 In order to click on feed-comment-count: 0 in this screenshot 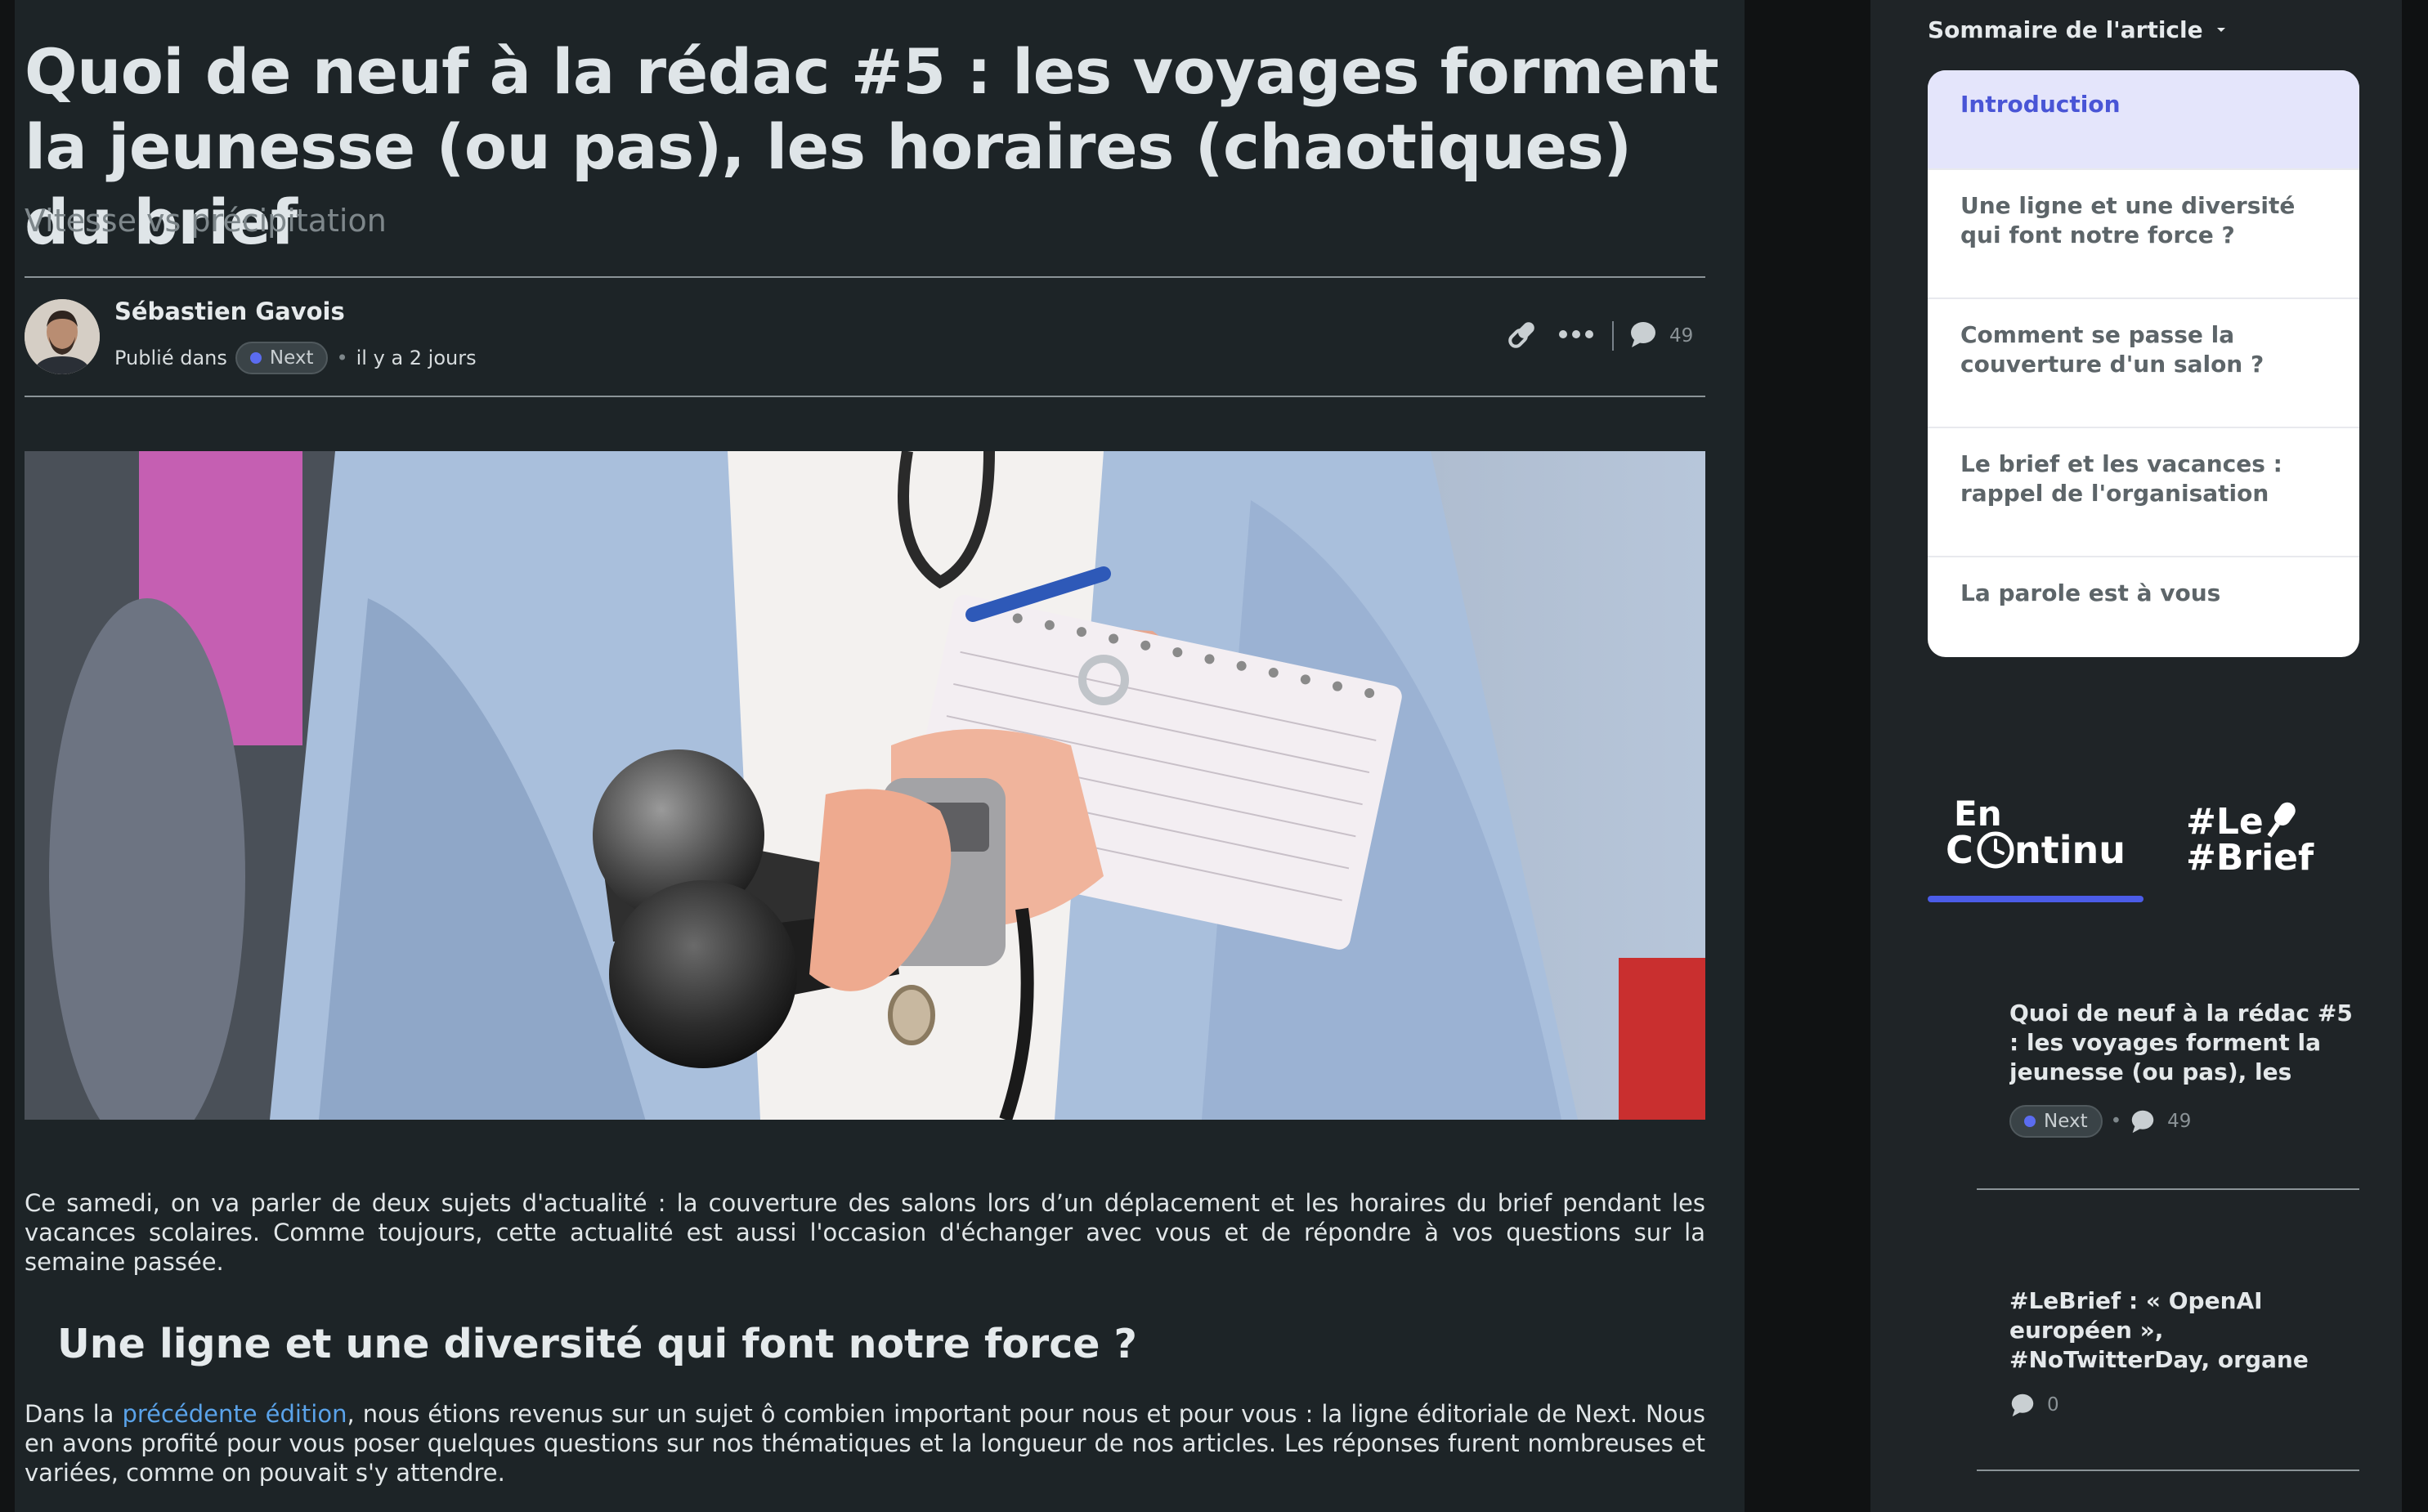, I will do `click(2053, 1405)`.